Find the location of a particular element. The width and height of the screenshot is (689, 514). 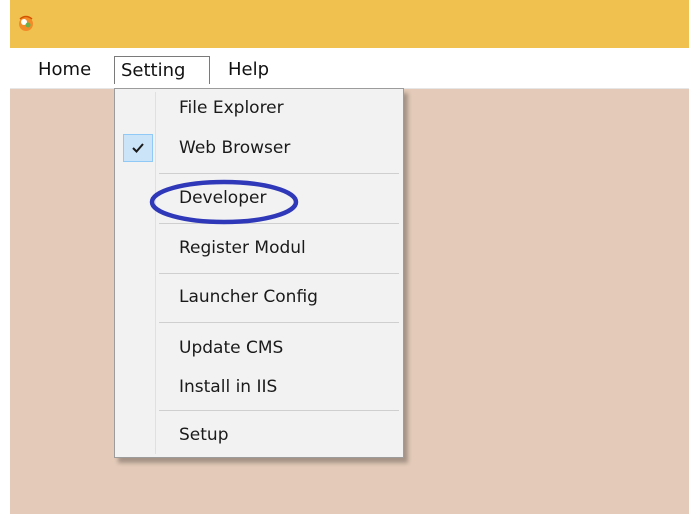

menu-item-label: Developer is located at coordinates (223, 198).